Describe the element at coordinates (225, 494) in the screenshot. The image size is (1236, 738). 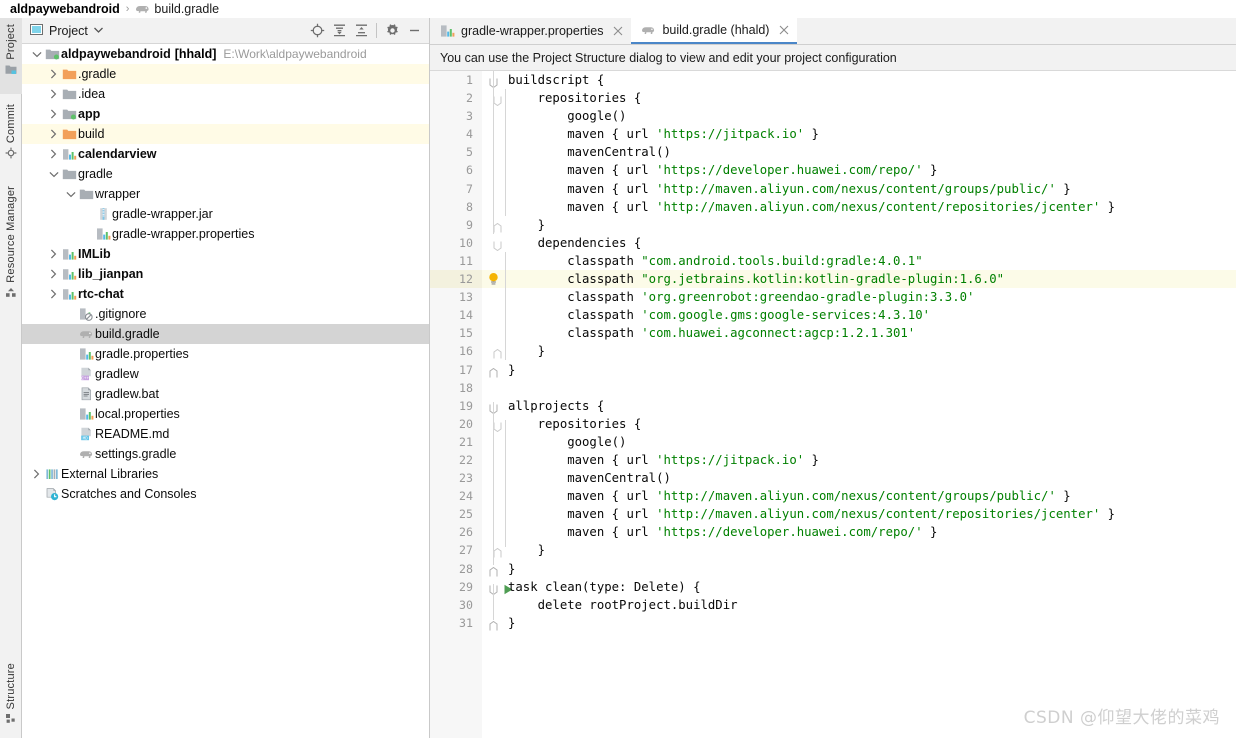
I see `tree-item-scratches-and-consoles: Scratches and Consoles` at that location.